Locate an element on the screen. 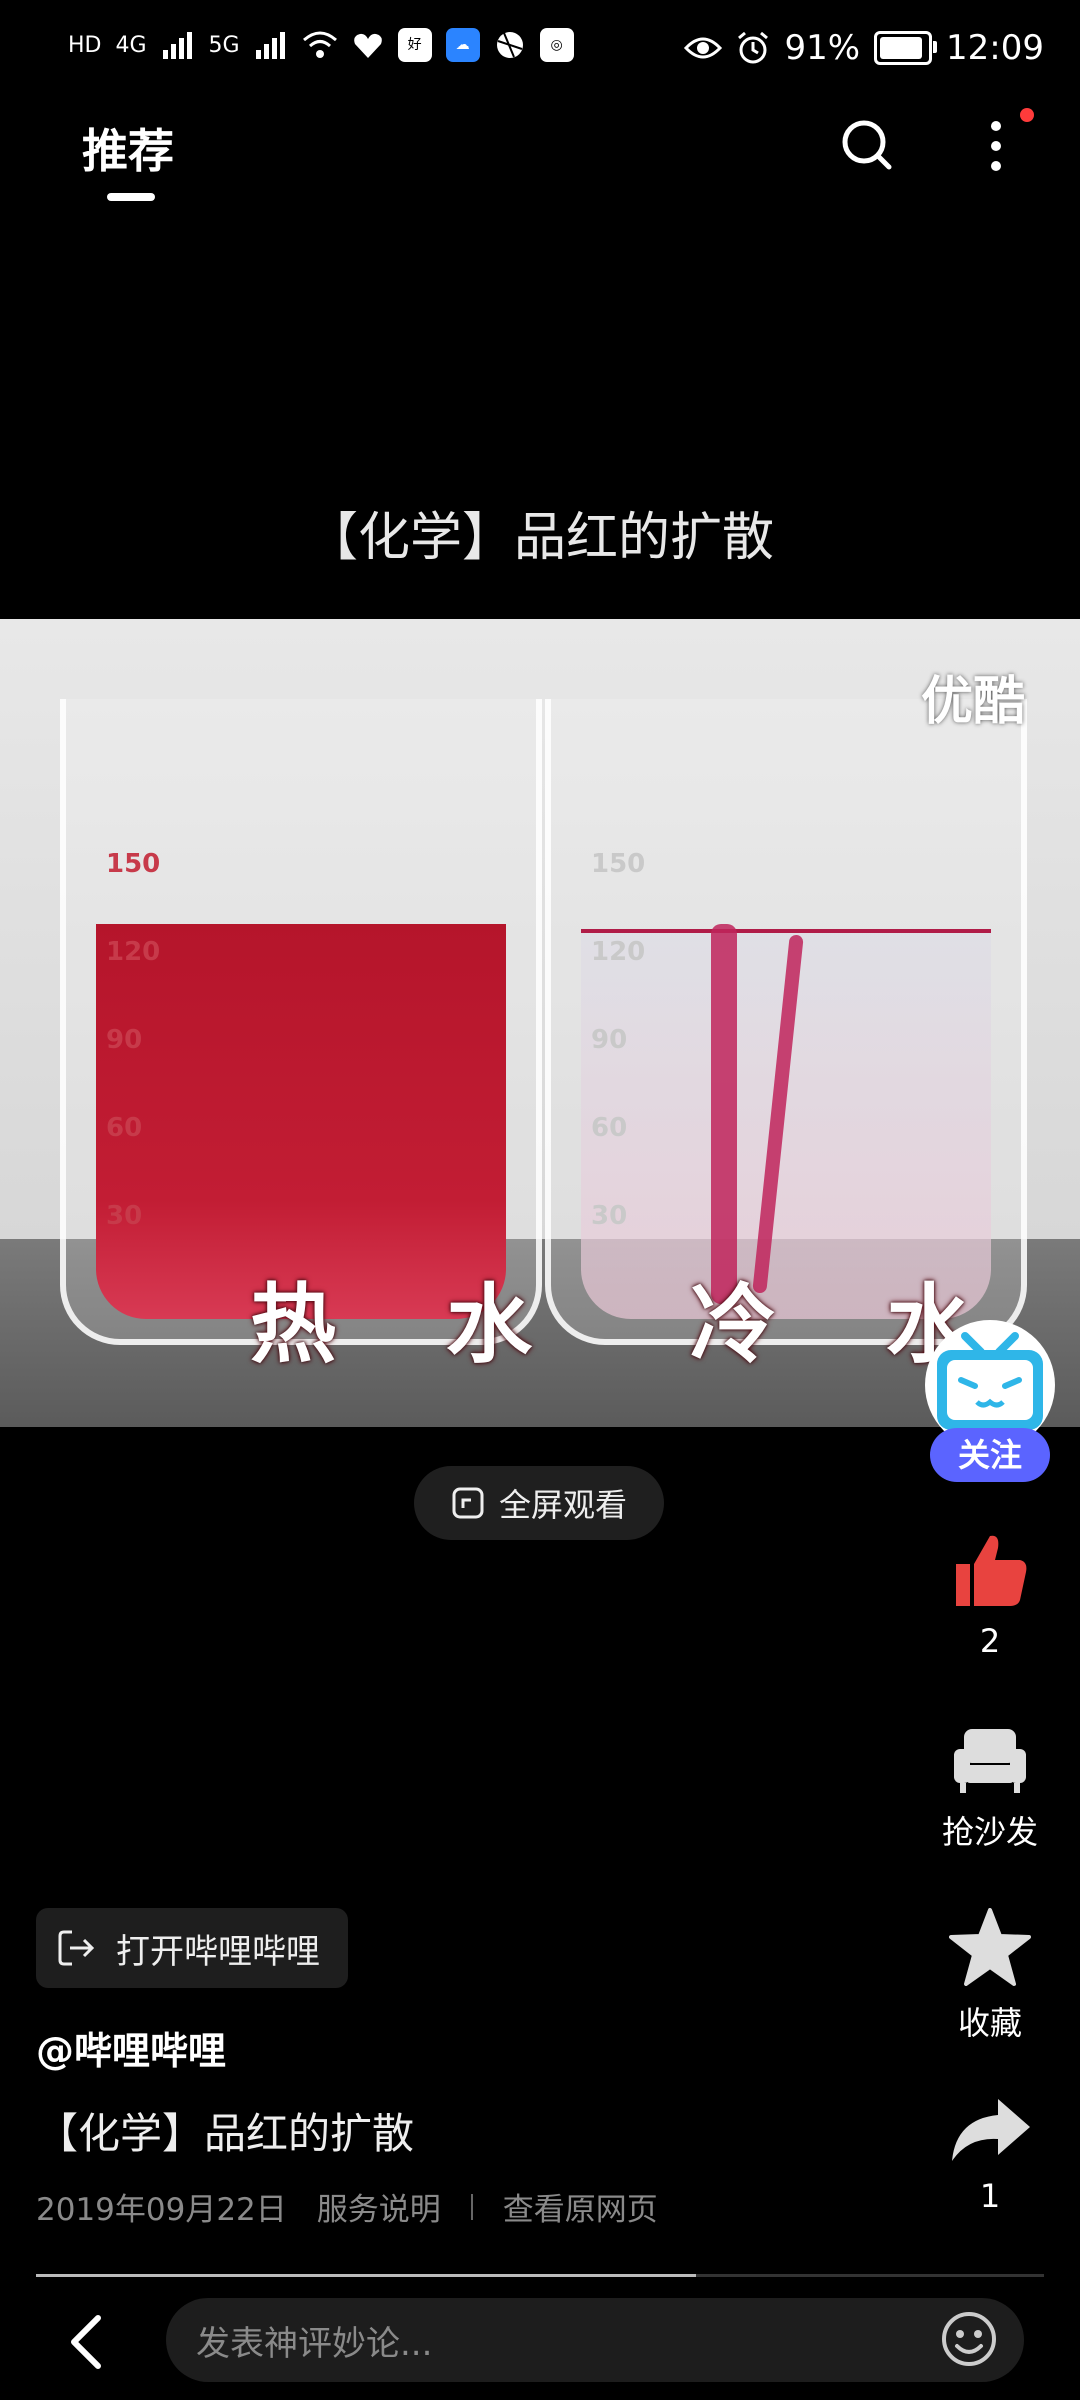 The height and width of the screenshot is (2400, 1080). sofa-icon is located at coordinates (990, 1761).